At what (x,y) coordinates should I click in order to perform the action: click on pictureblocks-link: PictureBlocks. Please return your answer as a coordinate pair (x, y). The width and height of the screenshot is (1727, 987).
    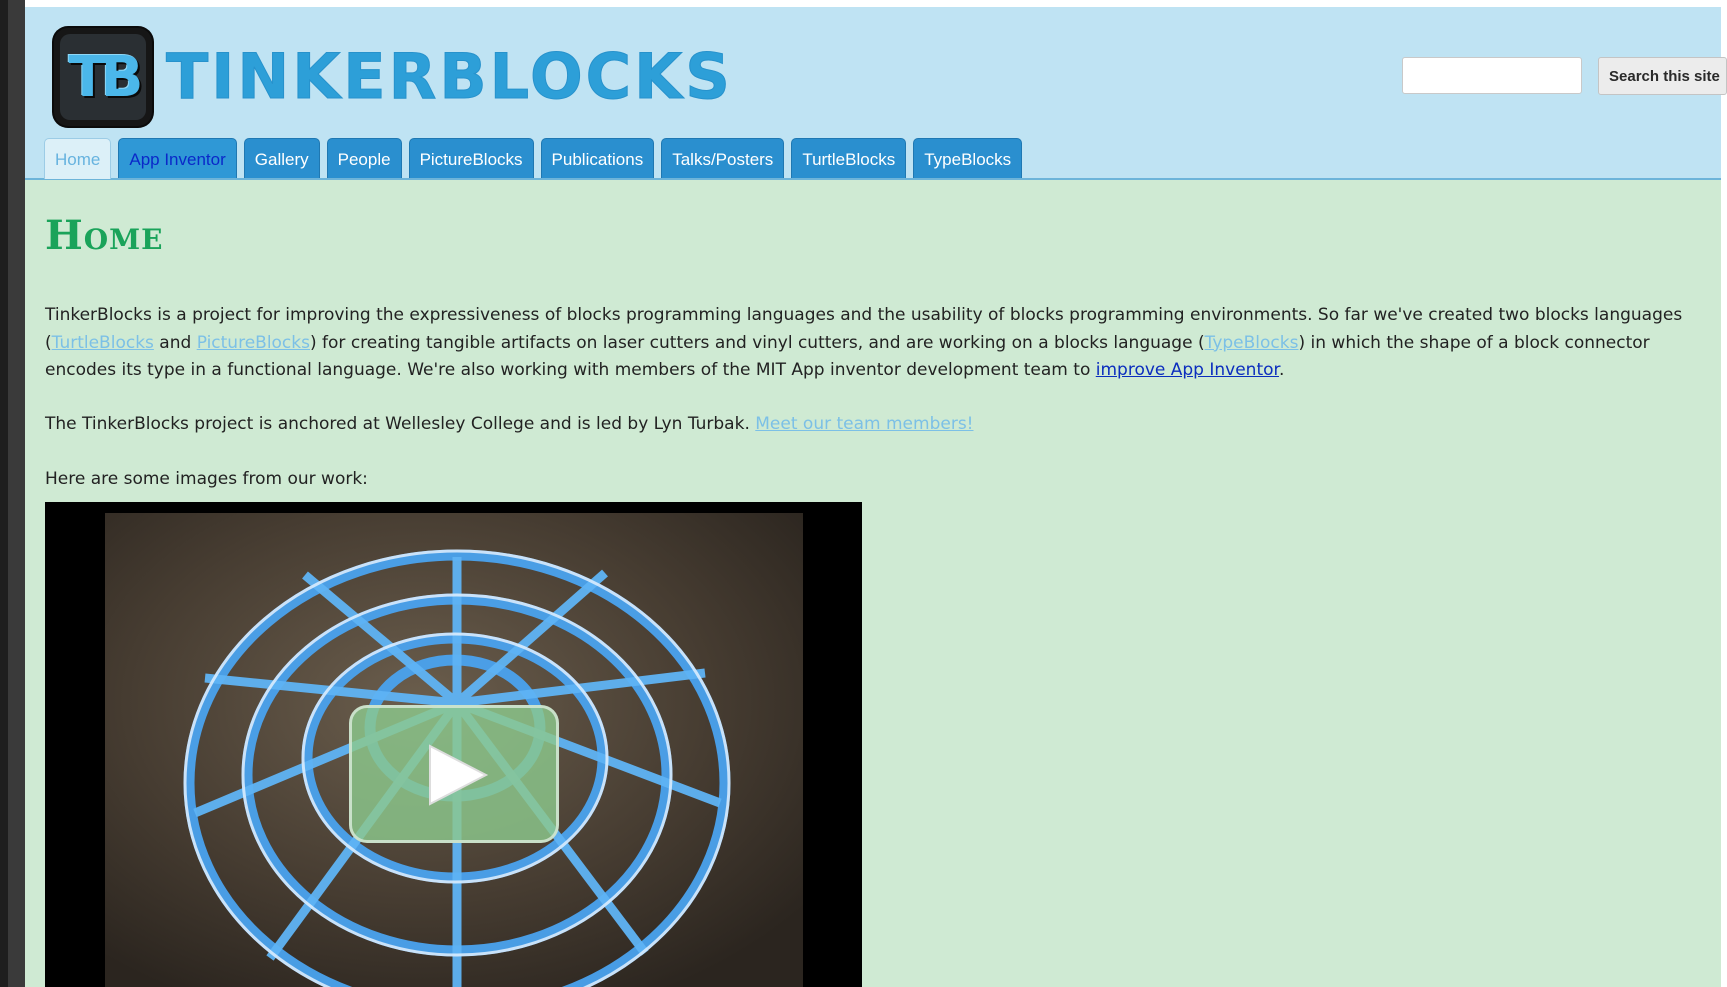
    Looking at the image, I should click on (253, 343).